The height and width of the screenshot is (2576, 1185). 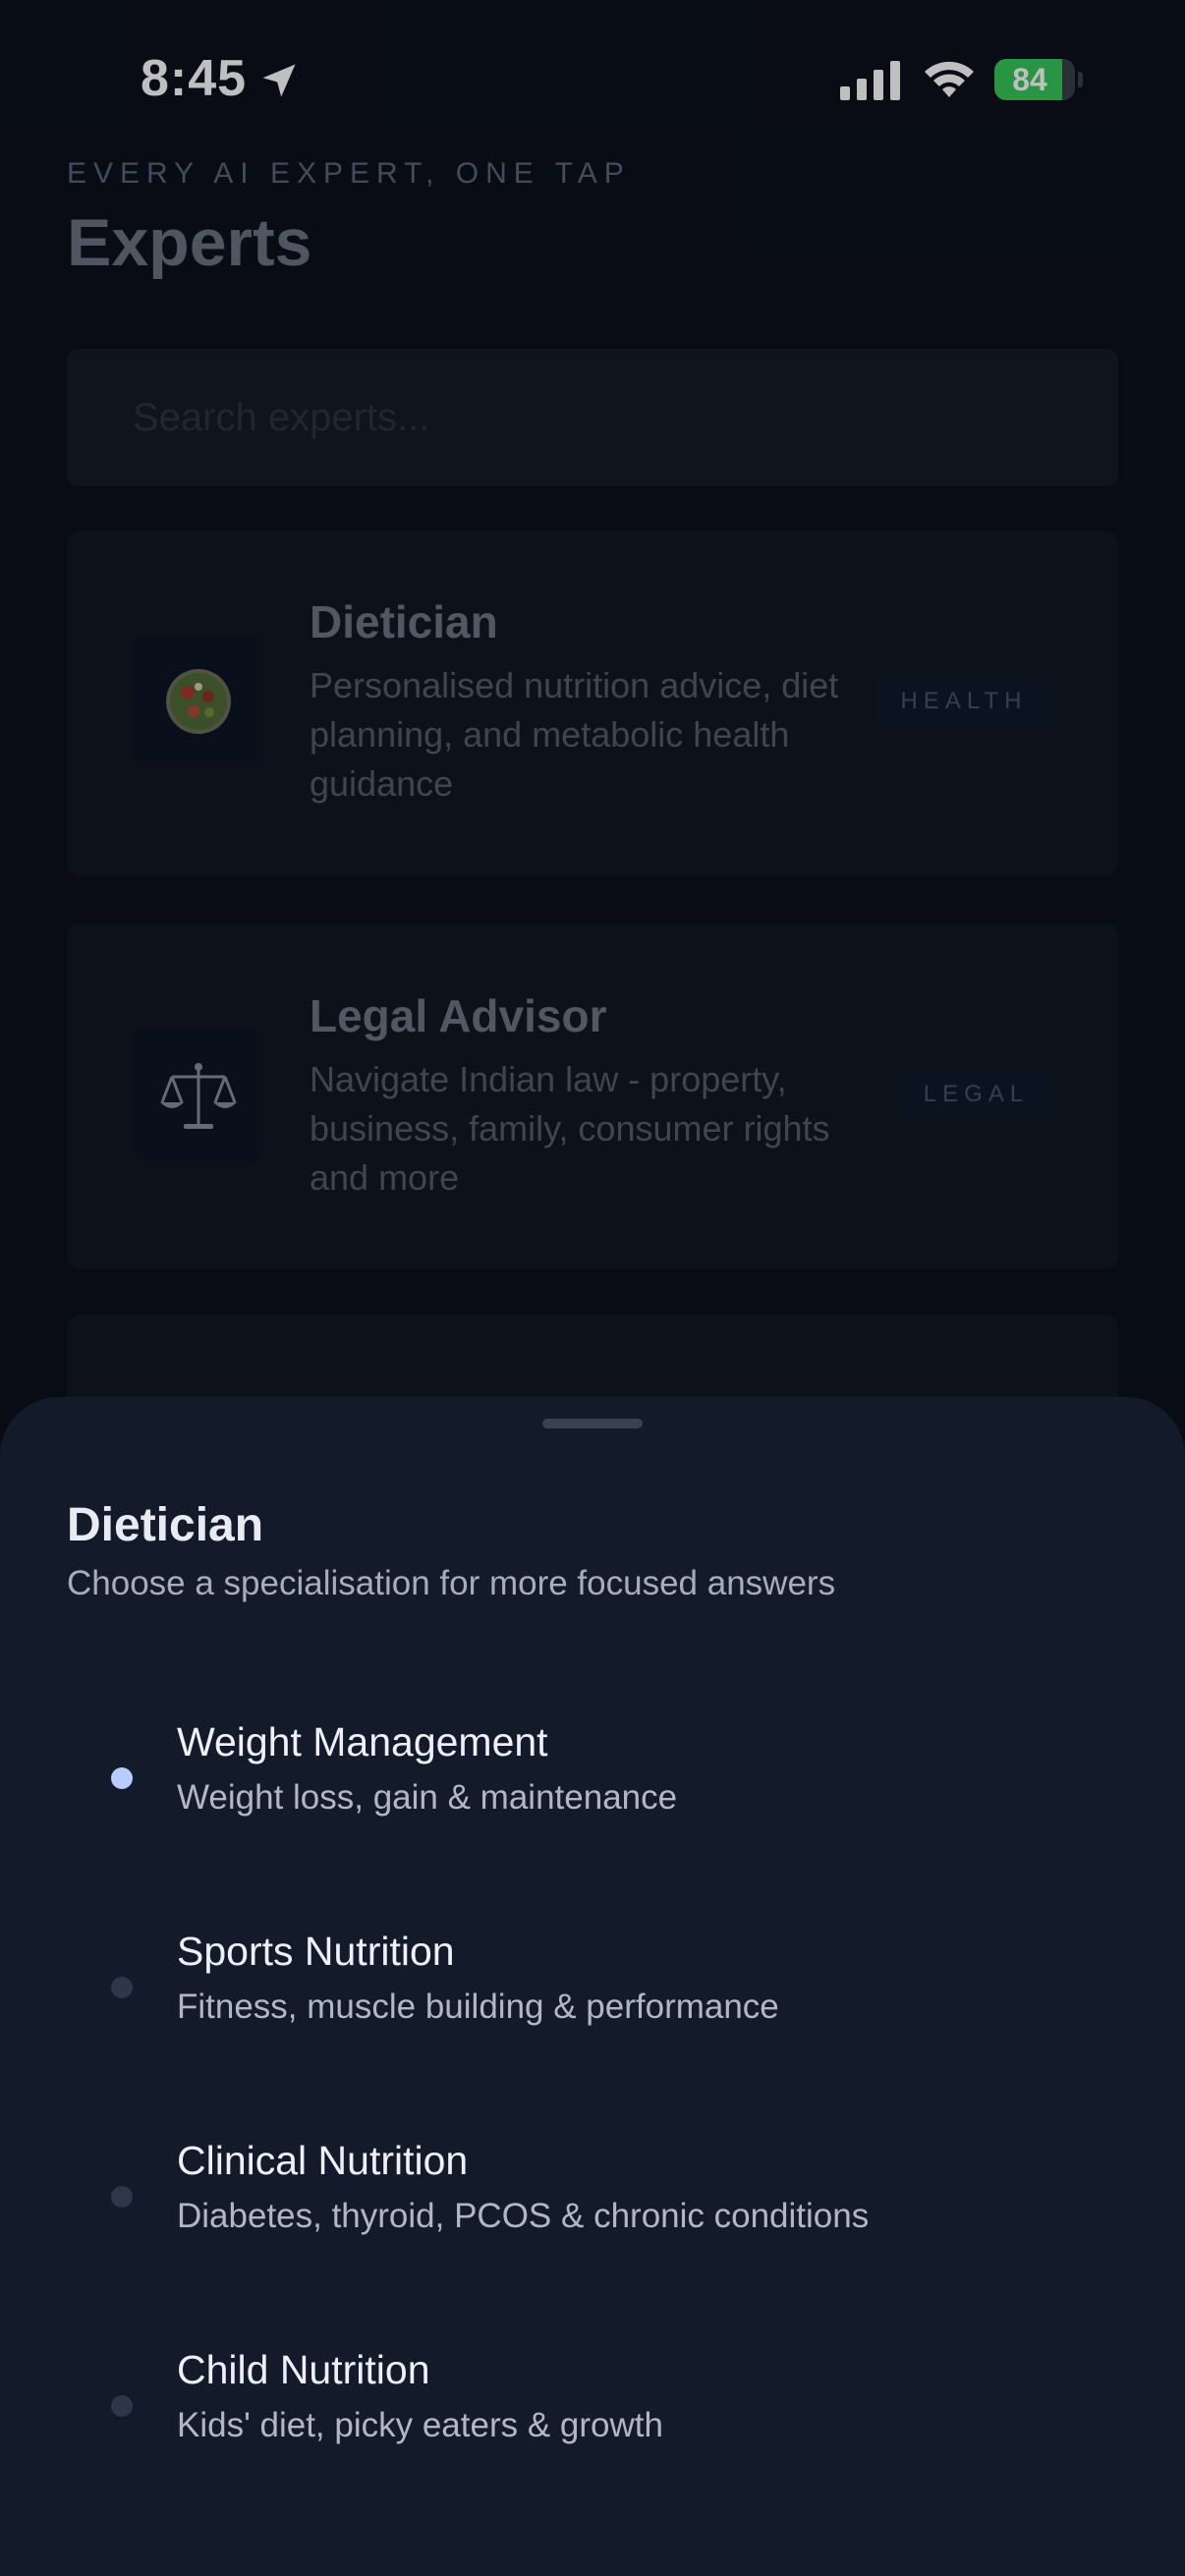 What do you see at coordinates (592, 1423) in the screenshot?
I see `sheet-grabber` at bounding box center [592, 1423].